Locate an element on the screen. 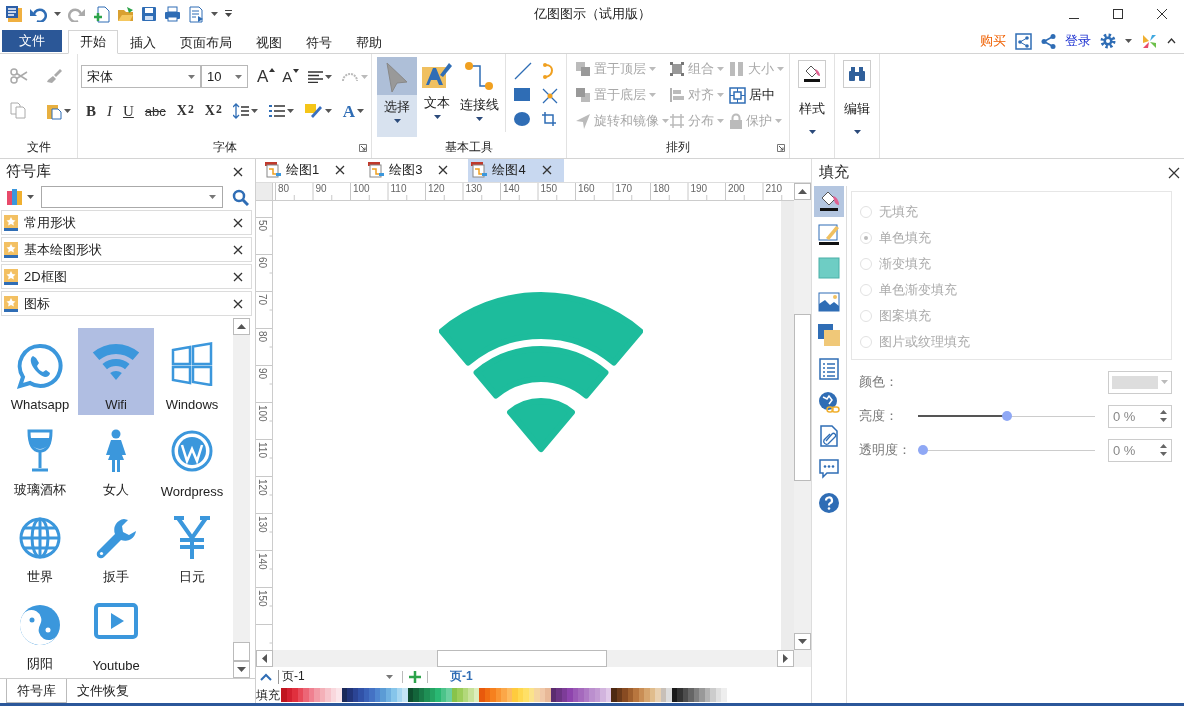 This screenshot has width=1184, height=706. document-tab: 绘图1 is located at coordinates (310, 170).